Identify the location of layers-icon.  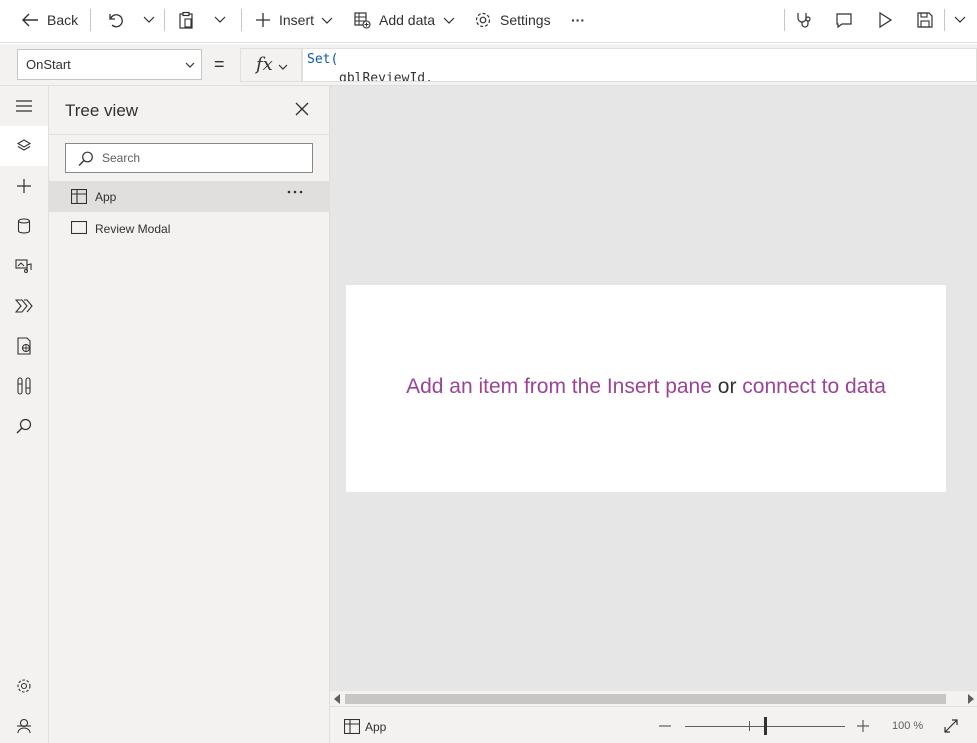
(24, 145).